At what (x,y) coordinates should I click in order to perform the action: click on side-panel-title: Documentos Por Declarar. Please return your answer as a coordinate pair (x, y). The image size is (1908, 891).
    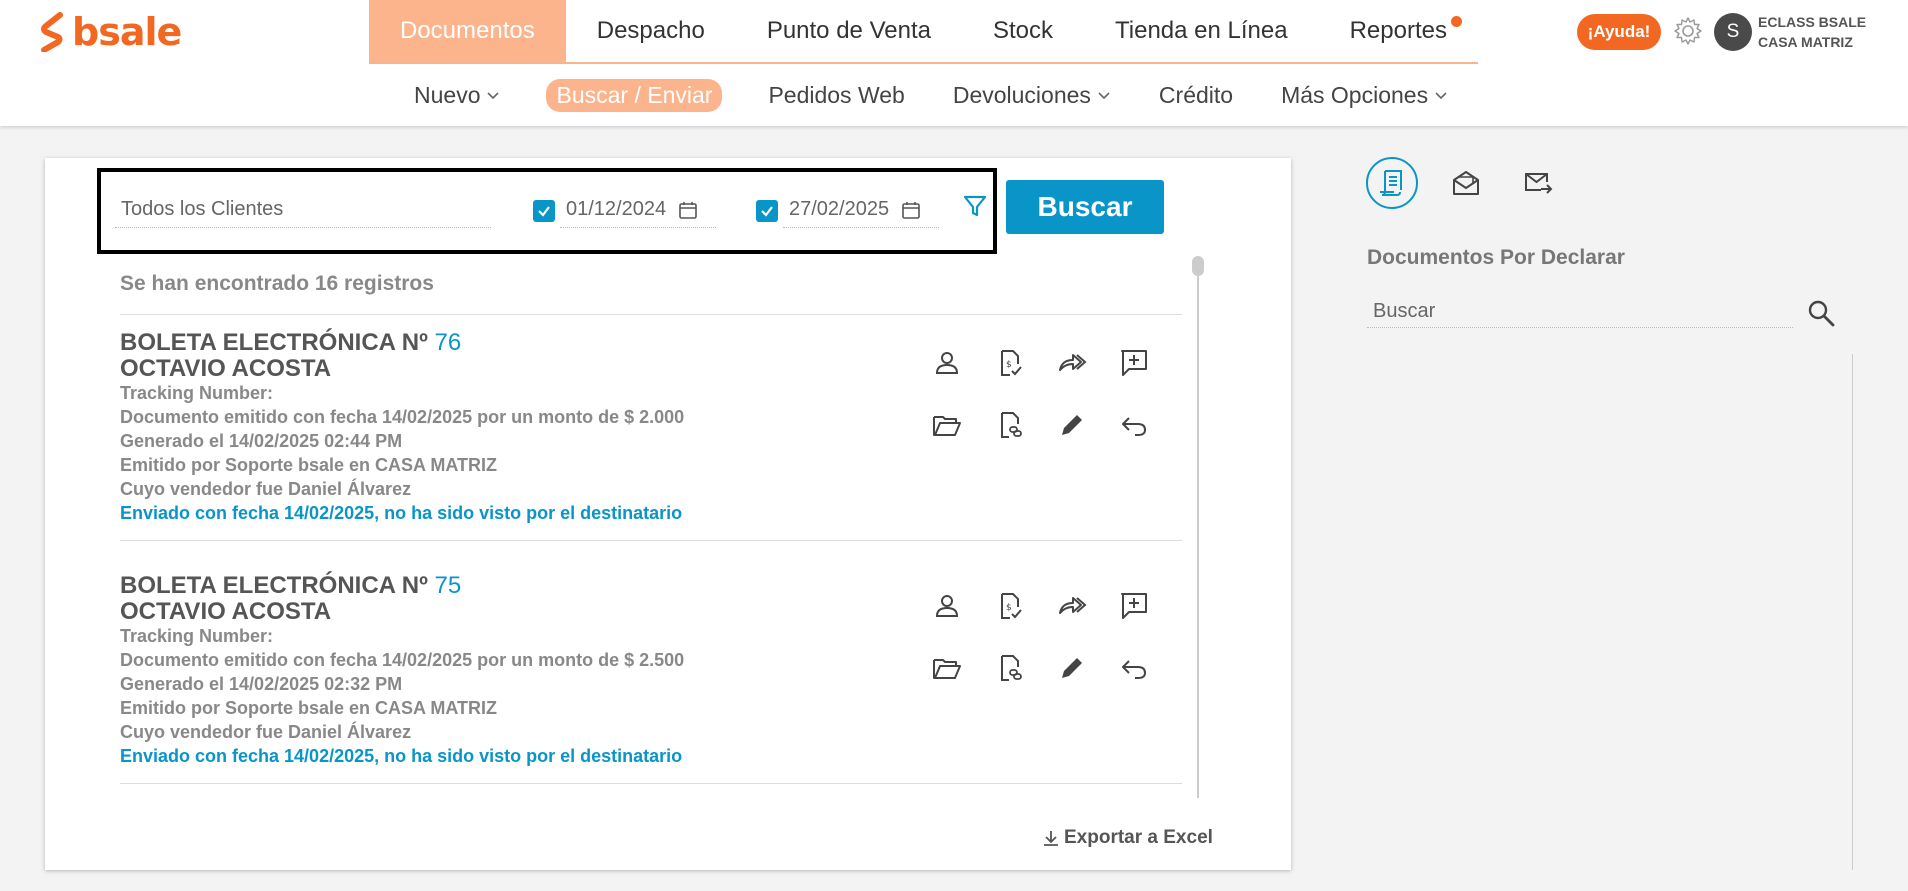
    Looking at the image, I should click on (1496, 257).